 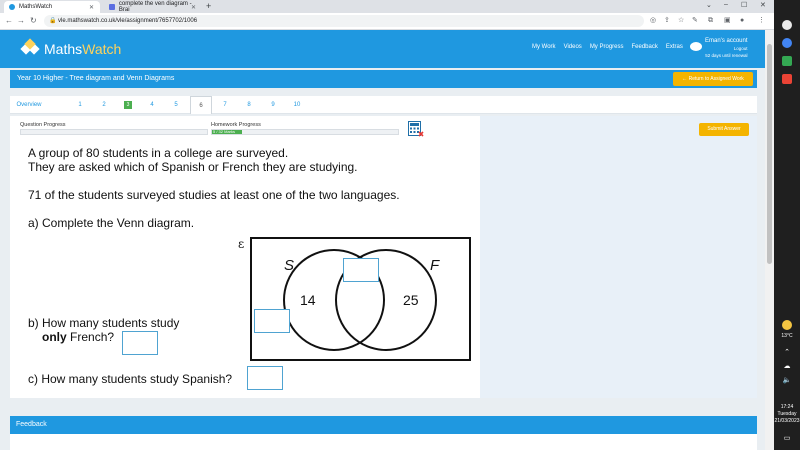 I want to click on close-window-icon: ✕, so click(x=763, y=5).